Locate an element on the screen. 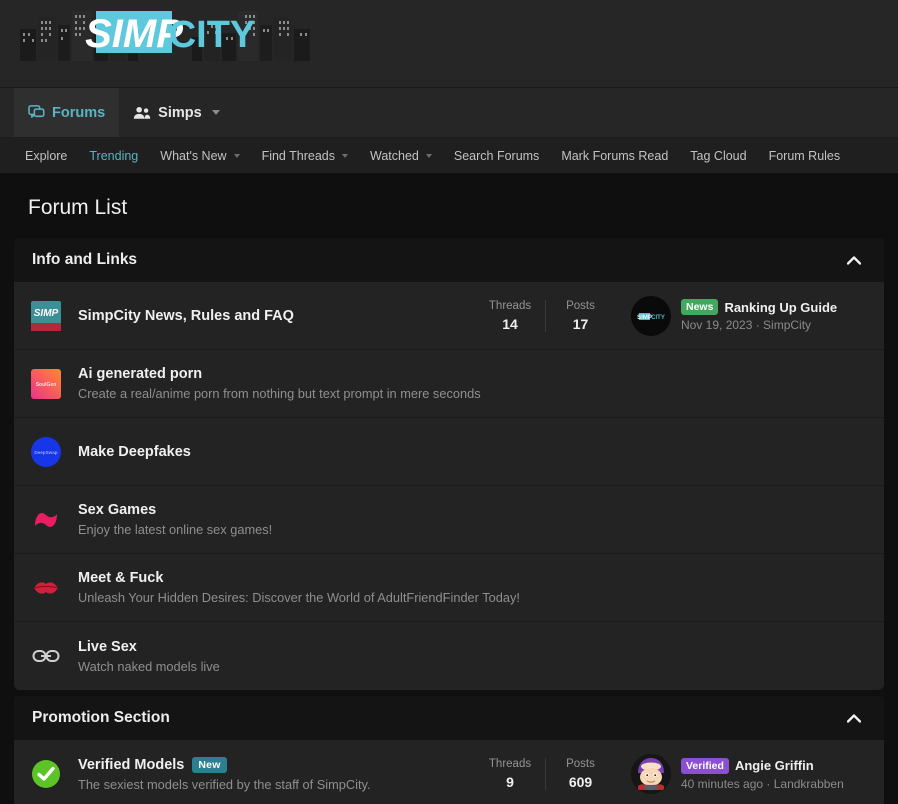 This screenshot has height=804, width=898. site-logo: SIMP CITY is located at coordinates (165, 43).